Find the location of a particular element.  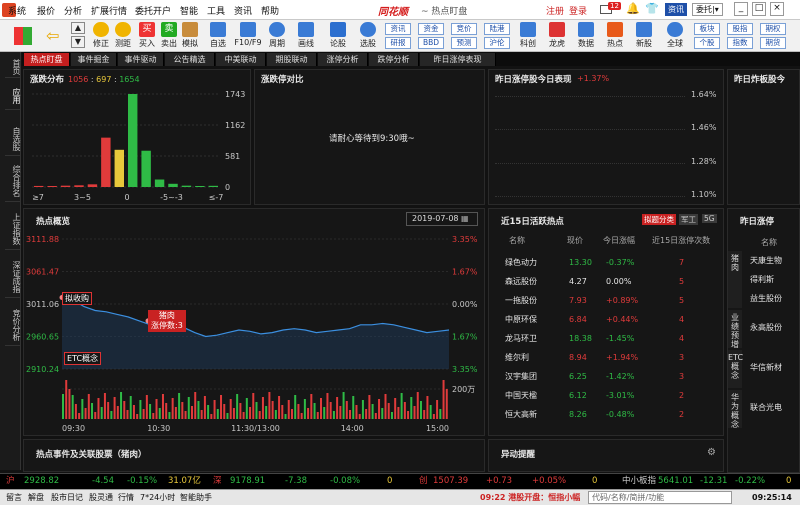

bottom-247: 7*24小时 is located at coordinates (157, 497).